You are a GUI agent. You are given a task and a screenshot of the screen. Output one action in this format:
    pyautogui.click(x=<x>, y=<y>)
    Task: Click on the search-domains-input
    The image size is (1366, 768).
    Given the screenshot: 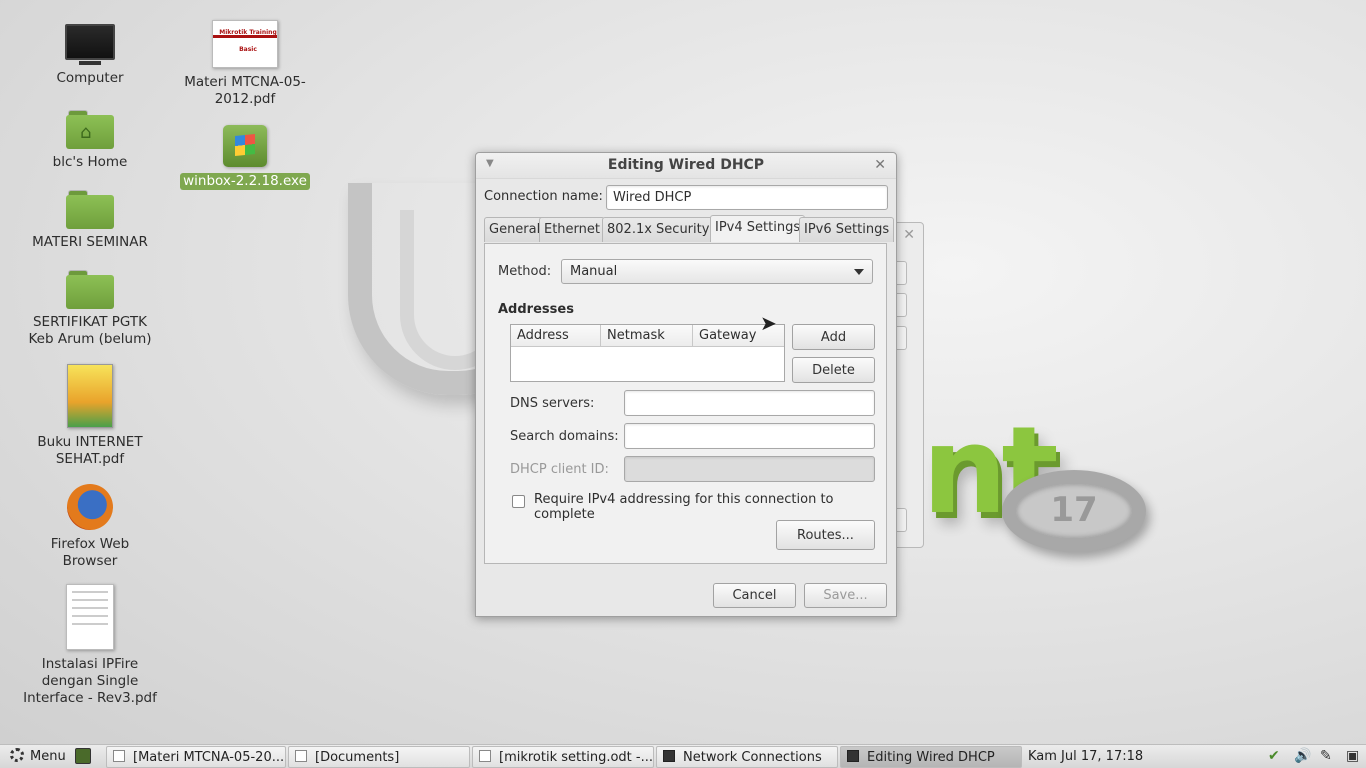 What is the action you would take?
    pyautogui.click(x=749, y=436)
    